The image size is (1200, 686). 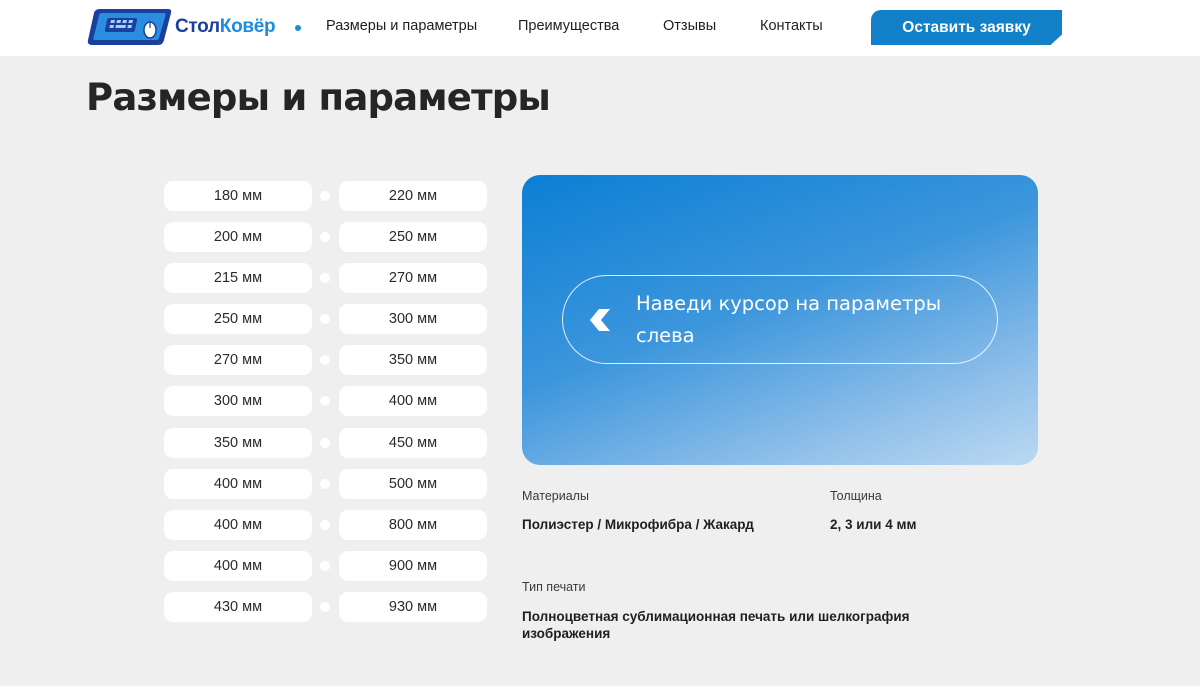 I want to click on size-row: 270 мм 350 мм, so click(x=325, y=360).